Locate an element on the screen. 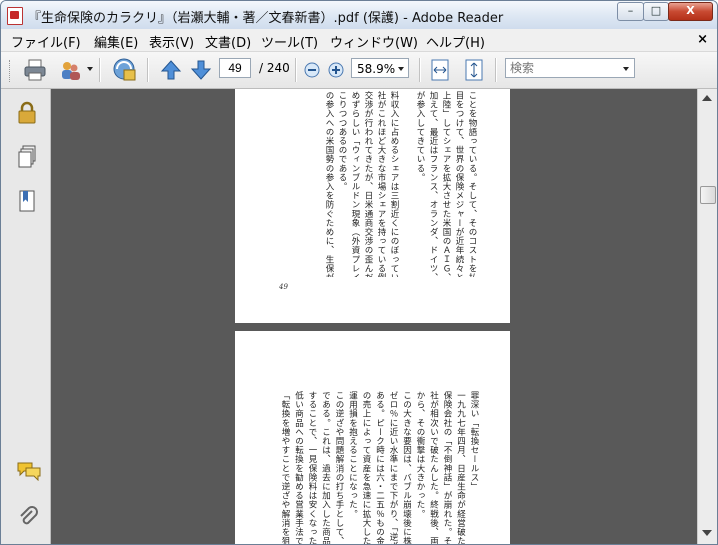 The height and width of the screenshot is (545, 718). scrollbar-thumb is located at coordinates (708, 195).